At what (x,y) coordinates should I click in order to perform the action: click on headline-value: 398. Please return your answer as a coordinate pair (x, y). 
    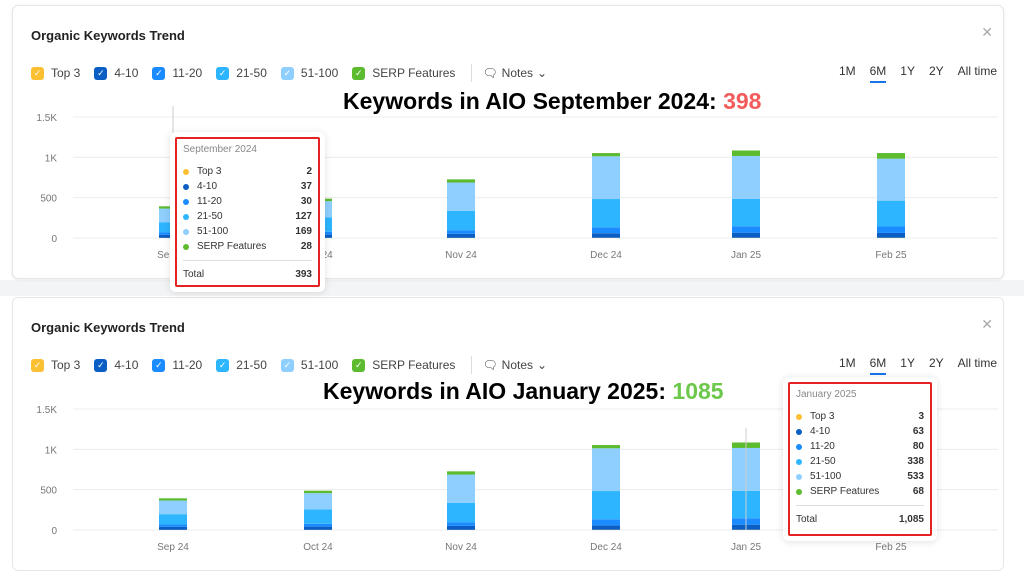
    Looking at the image, I should click on (742, 101).